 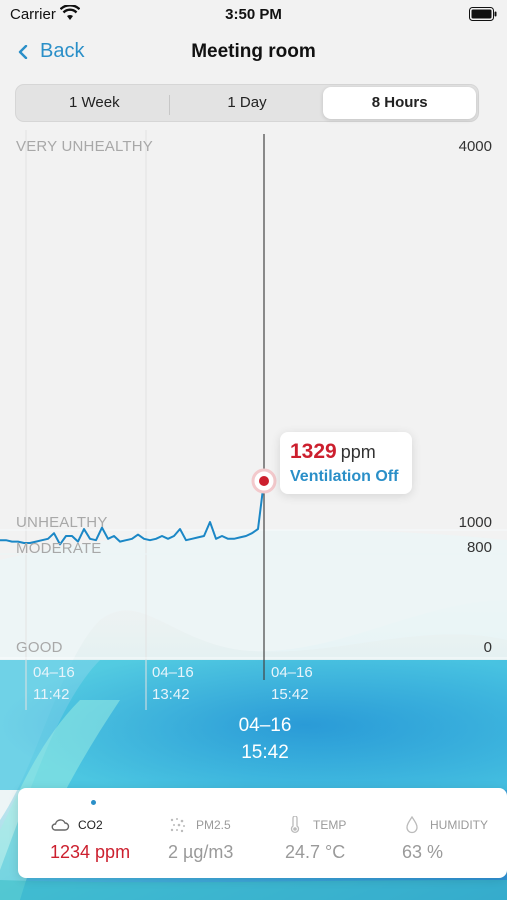 What do you see at coordinates (169, 105) in the screenshot?
I see `segment-divider` at bounding box center [169, 105].